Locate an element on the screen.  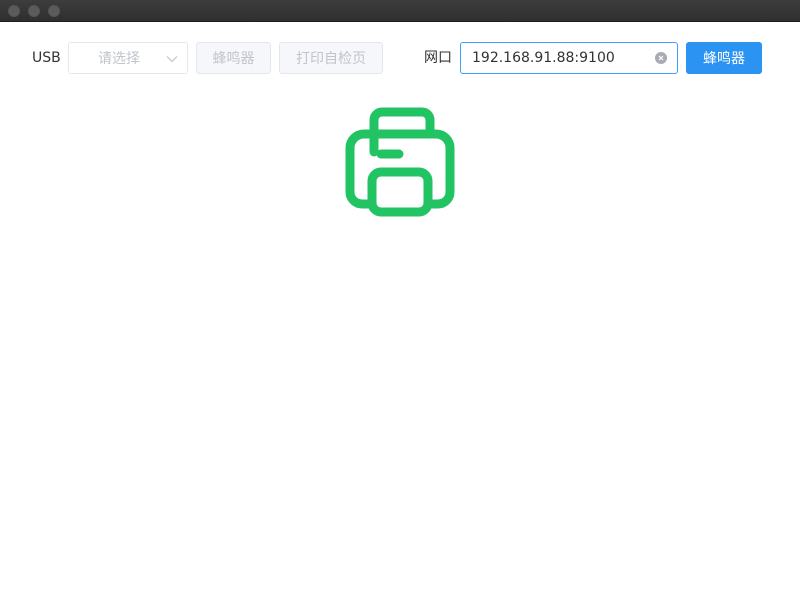
print-self-test-button: 打印自检页 is located at coordinates (331, 58).